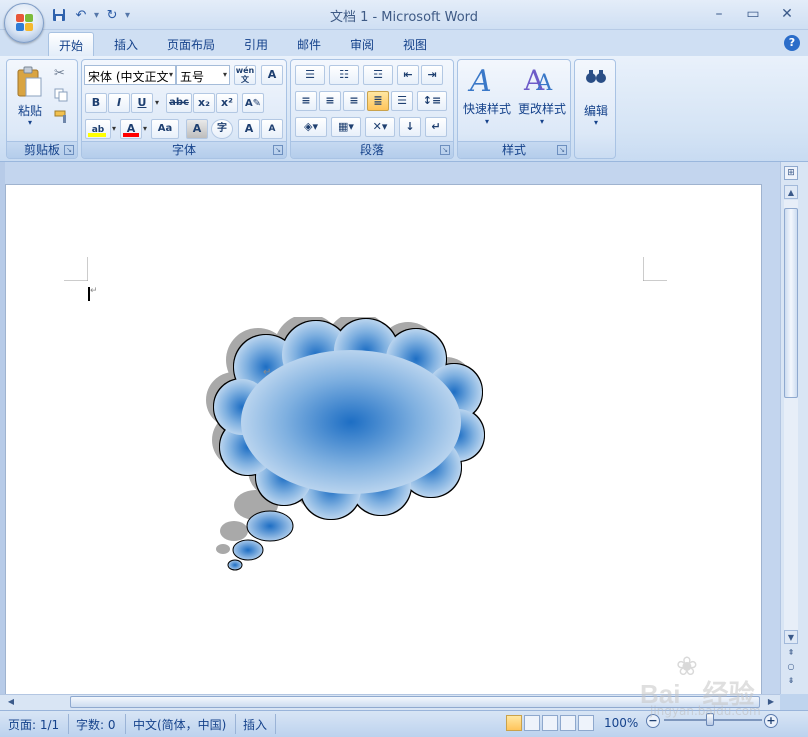 This screenshot has height=737, width=808. What do you see at coordinates (98, 129) in the screenshot?
I see `highlight-button: ab` at bounding box center [98, 129].